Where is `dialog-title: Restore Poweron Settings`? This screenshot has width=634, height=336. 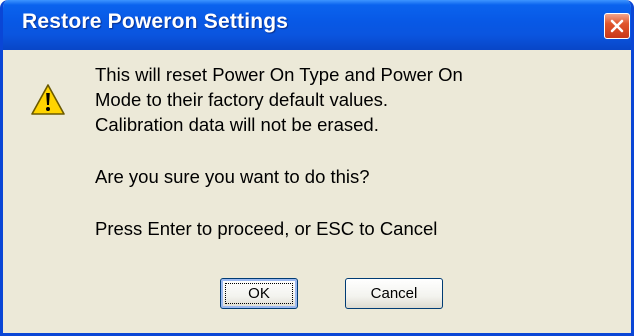
dialog-title: Restore Poweron Settings is located at coordinates (155, 21).